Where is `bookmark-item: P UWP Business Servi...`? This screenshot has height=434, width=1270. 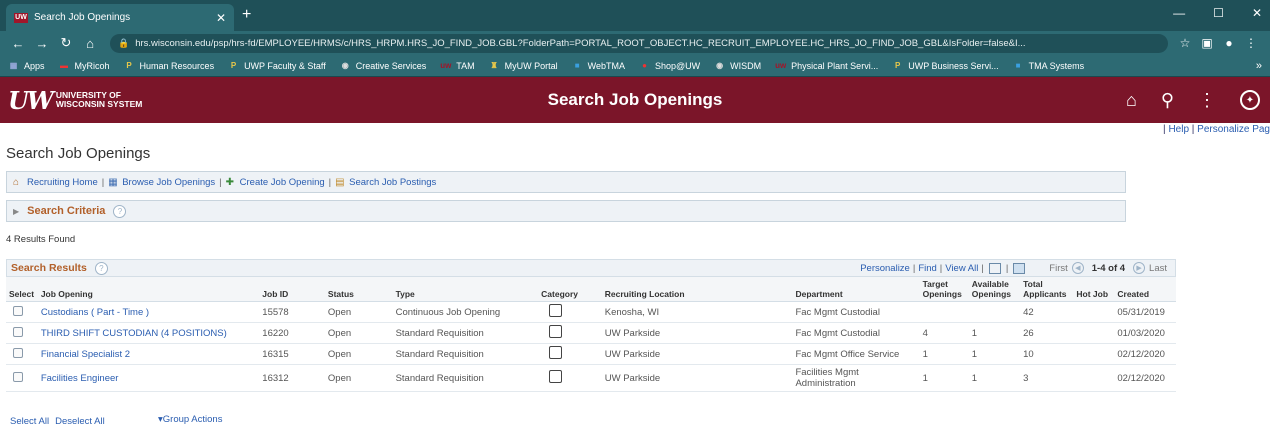 bookmark-item: P UWP Business Servi... is located at coordinates (945, 66).